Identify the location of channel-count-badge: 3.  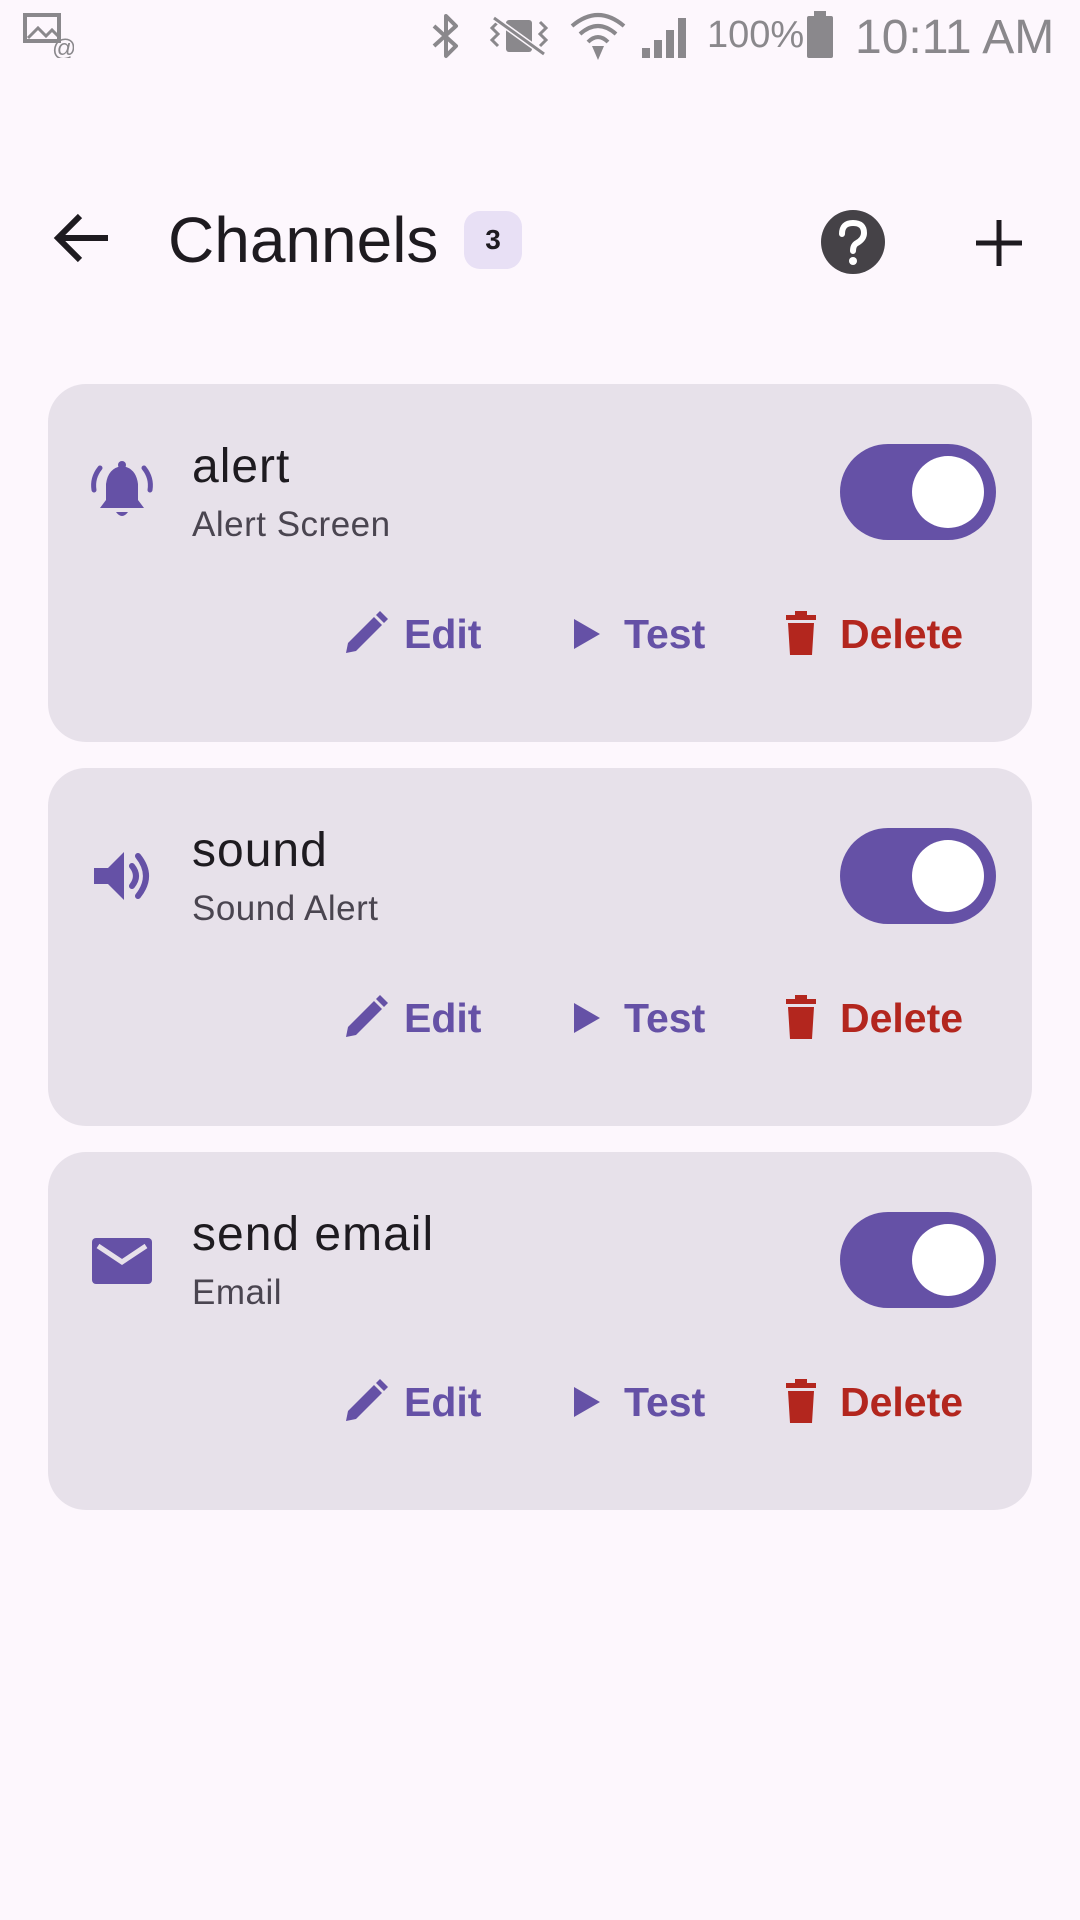
(493, 240).